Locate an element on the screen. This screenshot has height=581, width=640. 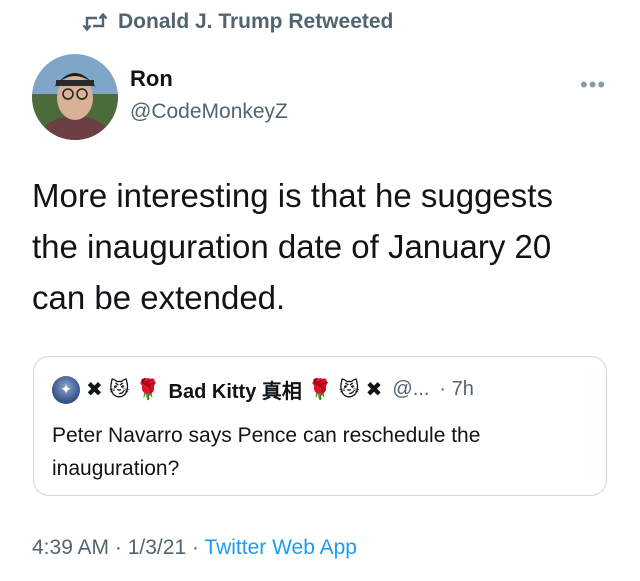
quote-header: ✦ ✖ 😼 🌹 Bad Kitty 真相 🌹 😼 ✖ @... · 7h is located at coordinates (263, 389).